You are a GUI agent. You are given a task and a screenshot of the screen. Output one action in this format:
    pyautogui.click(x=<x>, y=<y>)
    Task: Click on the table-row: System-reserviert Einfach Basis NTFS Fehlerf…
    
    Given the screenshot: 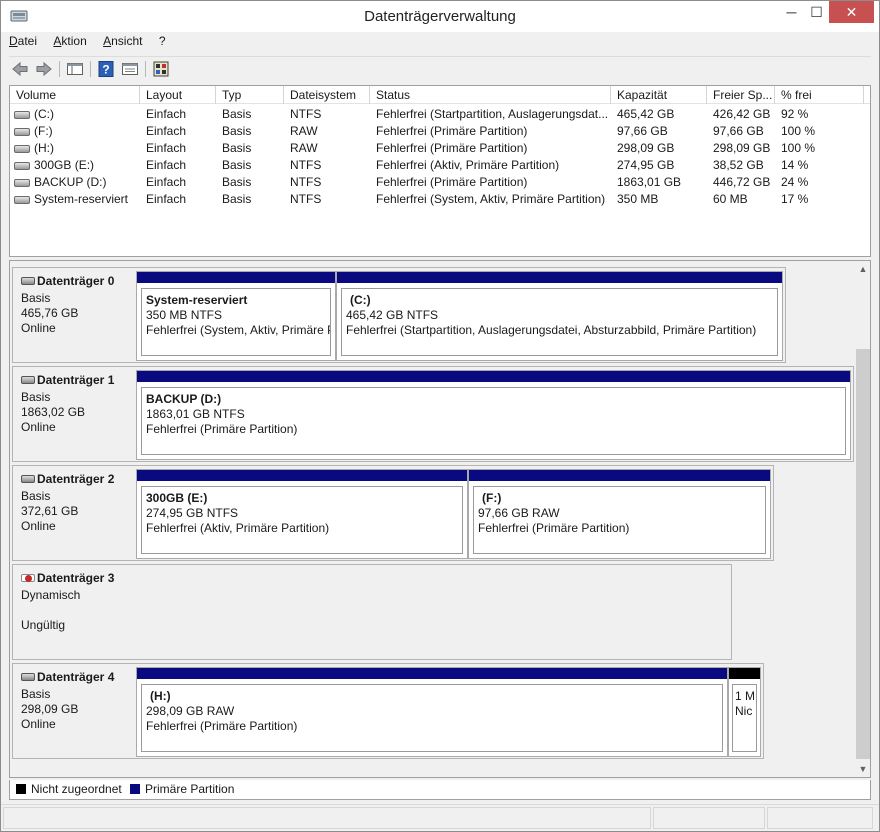 What is the action you would take?
    pyautogui.click(x=440, y=199)
    